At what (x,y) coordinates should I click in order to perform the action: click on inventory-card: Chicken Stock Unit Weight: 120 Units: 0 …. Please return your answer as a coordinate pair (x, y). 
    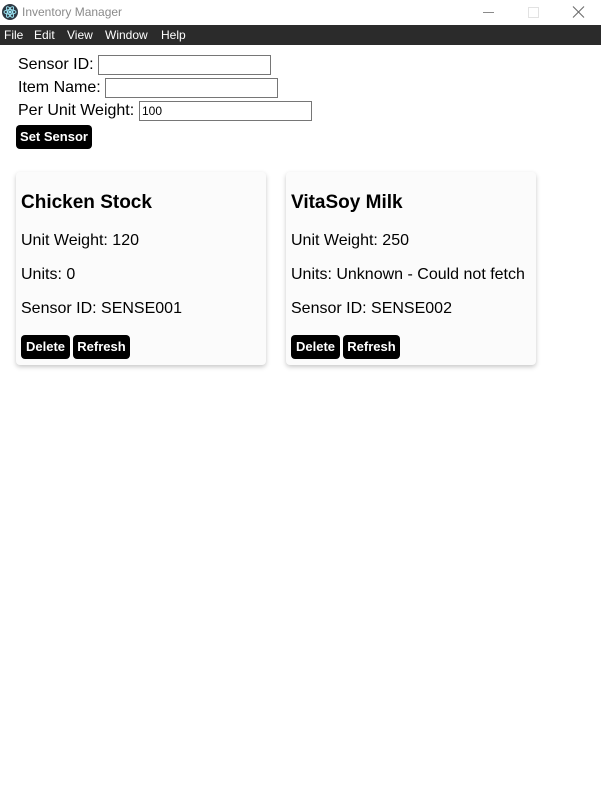
    Looking at the image, I should click on (141, 268).